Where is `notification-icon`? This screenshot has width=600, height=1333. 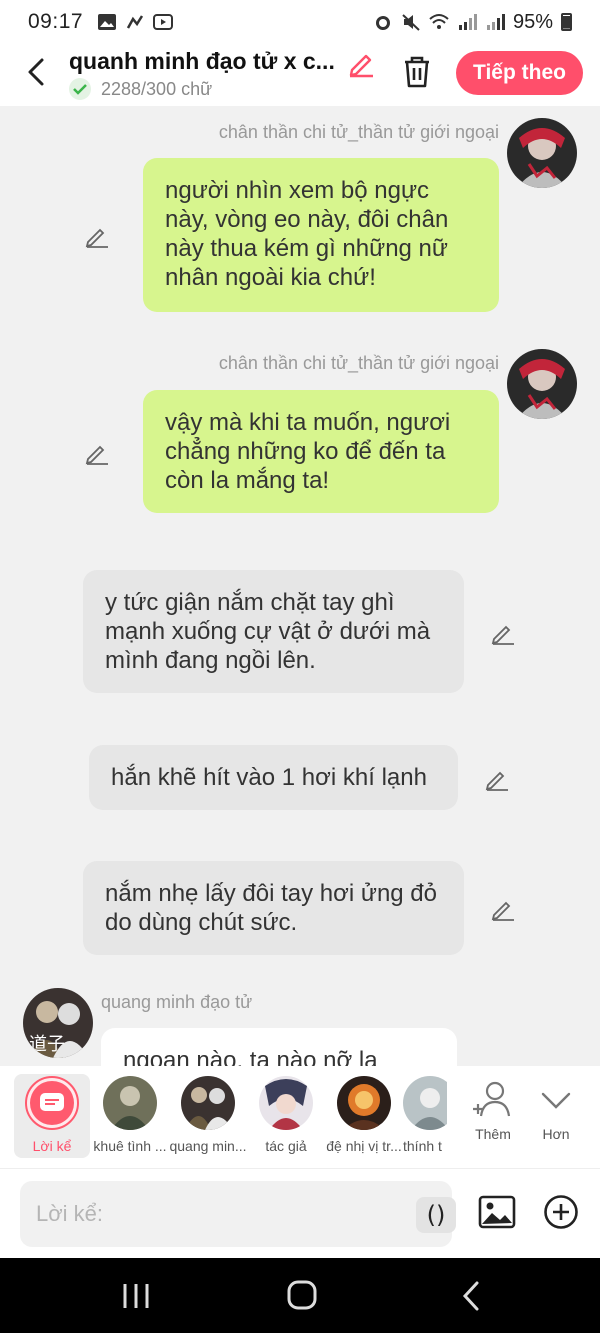 notification-icon is located at coordinates (135, 22).